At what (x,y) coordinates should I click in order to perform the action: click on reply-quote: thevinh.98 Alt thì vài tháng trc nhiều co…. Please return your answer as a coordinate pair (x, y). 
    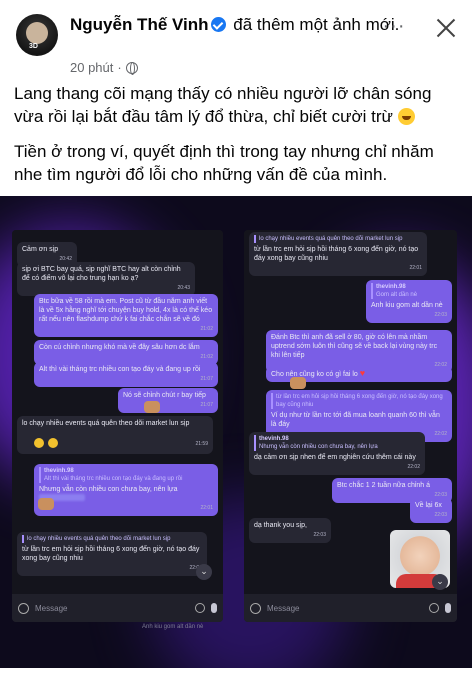
    Looking at the image, I should click on (126, 475).